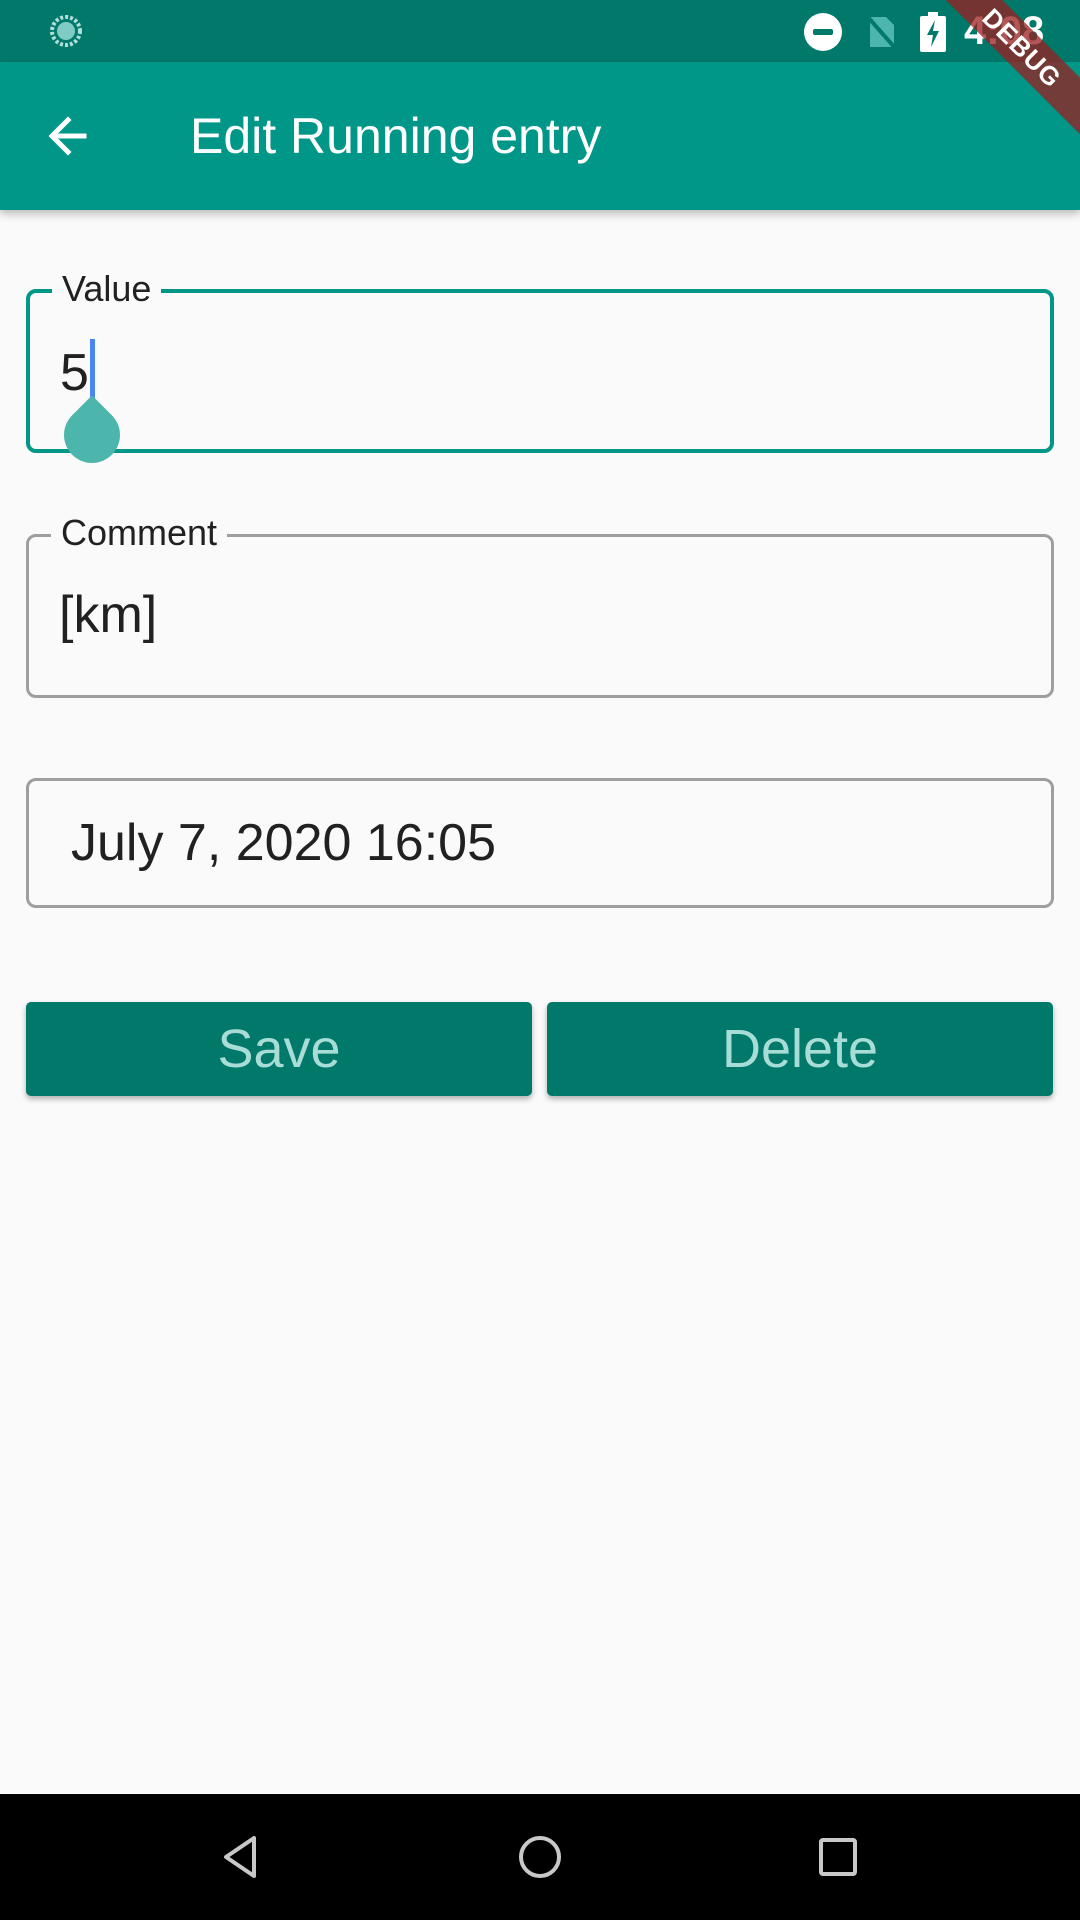 The image size is (1080, 1920). I want to click on battery-charging-icon, so click(933, 32).